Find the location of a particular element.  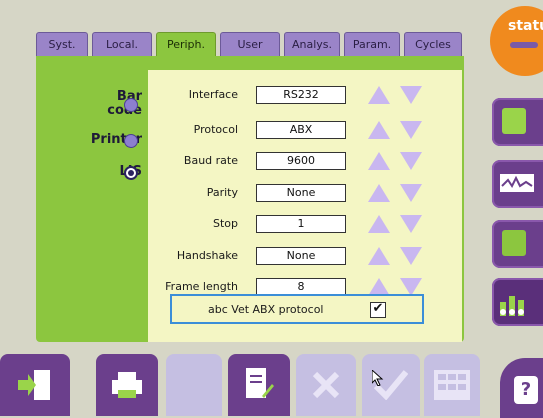

protocol-down-arrow-icon is located at coordinates (411, 130).